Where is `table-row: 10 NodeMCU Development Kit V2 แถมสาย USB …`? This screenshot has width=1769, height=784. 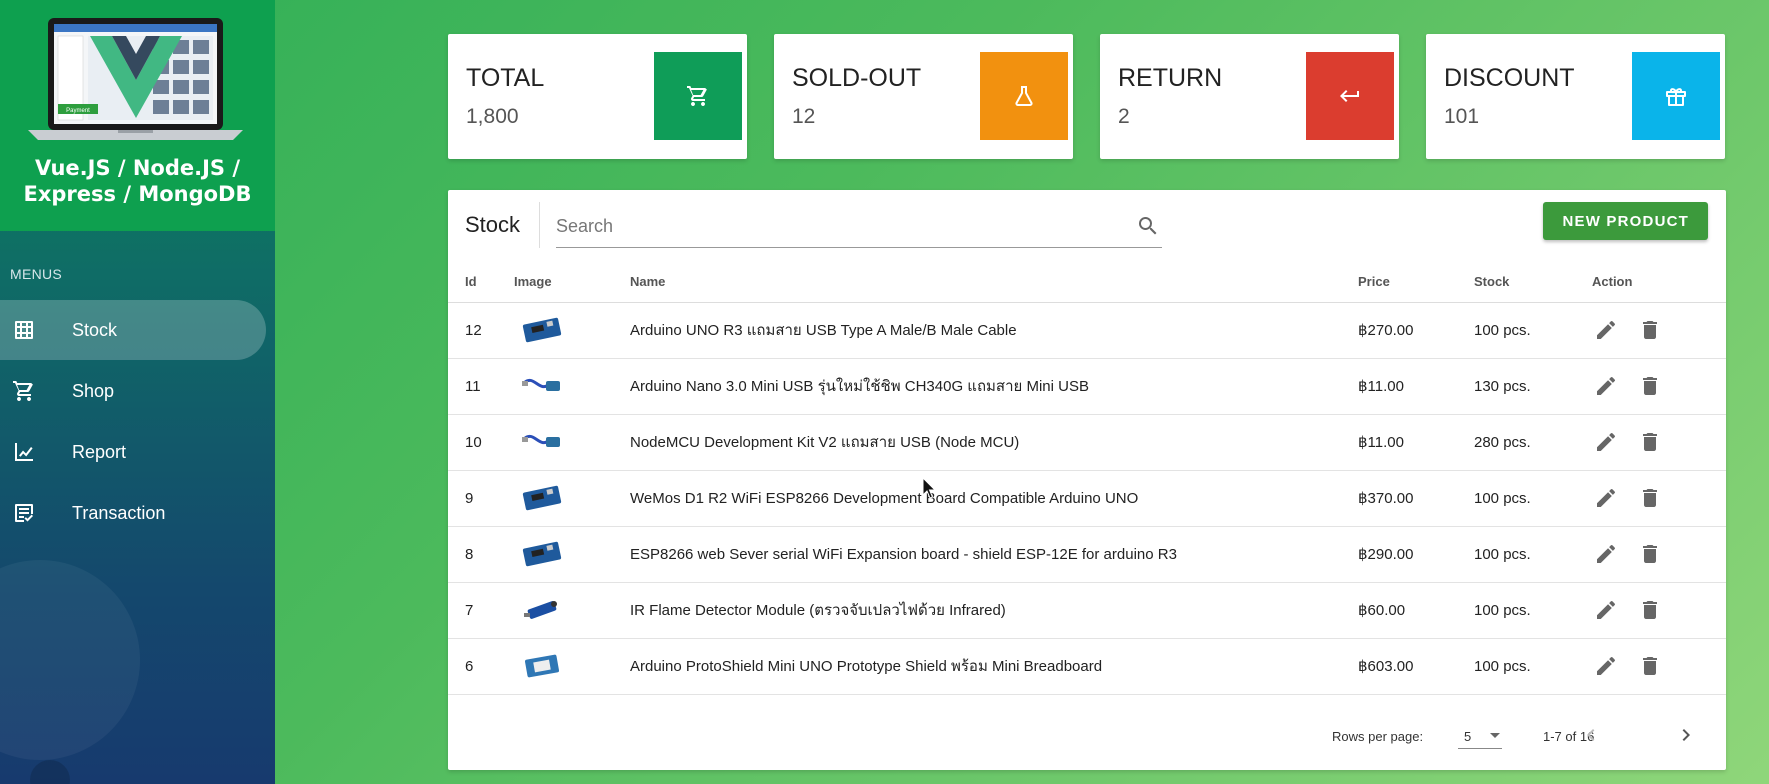 table-row: 10 NodeMCU Development Kit V2 แถมสาย USB … is located at coordinates (1087, 442).